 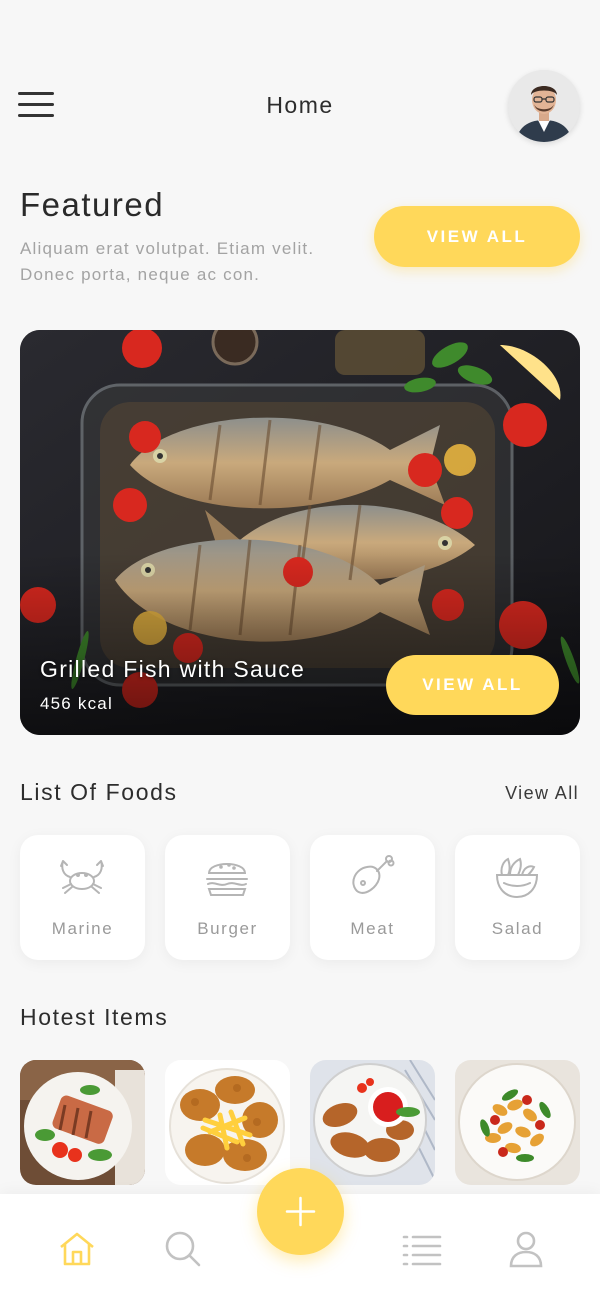 What do you see at coordinates (526, 1249) in the screenshot?
I see `profile-icon` at bounding box center [526, 1249].